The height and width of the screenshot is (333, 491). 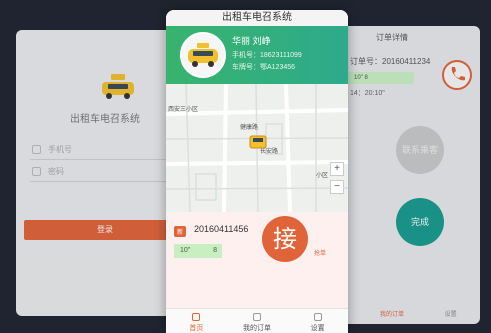 What do you see at coordinates (221, 229) in the screenshot?
I see `order-number: 20160411456` at bounding box center [221, 229].